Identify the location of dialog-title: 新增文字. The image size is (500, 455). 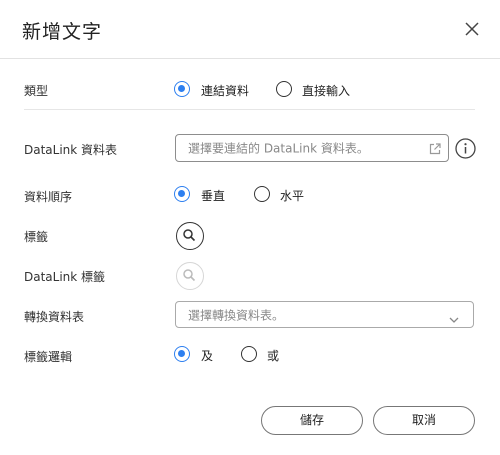
(62, 32).